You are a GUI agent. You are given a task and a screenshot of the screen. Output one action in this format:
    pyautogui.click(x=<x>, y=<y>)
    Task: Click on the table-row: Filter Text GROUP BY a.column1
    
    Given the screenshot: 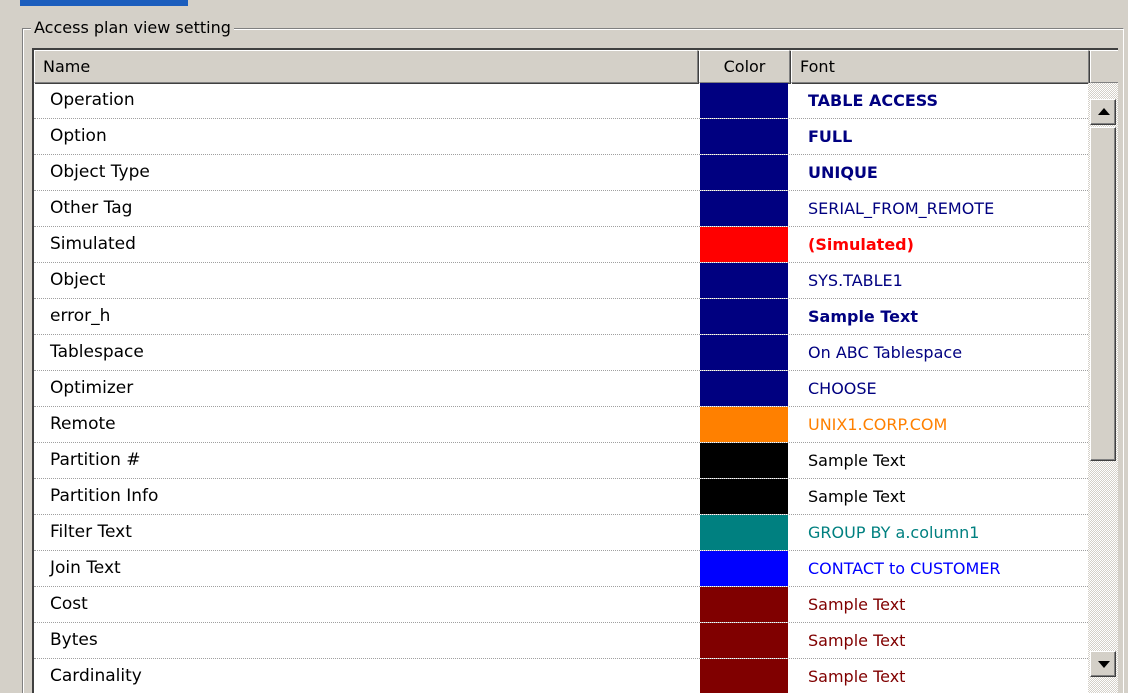 What is the action you would take?
    pyautogui.click(x=561, y=533)
    